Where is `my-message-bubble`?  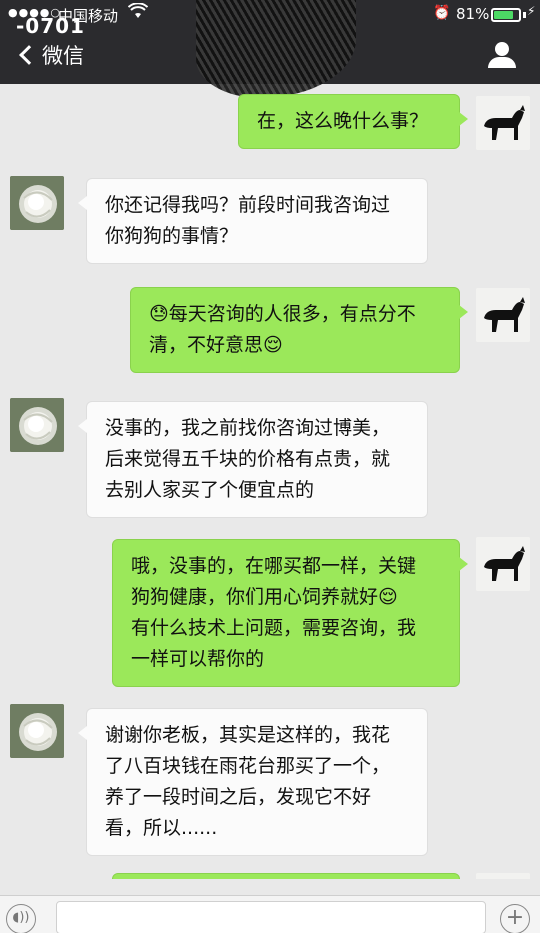
my-message-bubble is located at coordinates (286, 876).